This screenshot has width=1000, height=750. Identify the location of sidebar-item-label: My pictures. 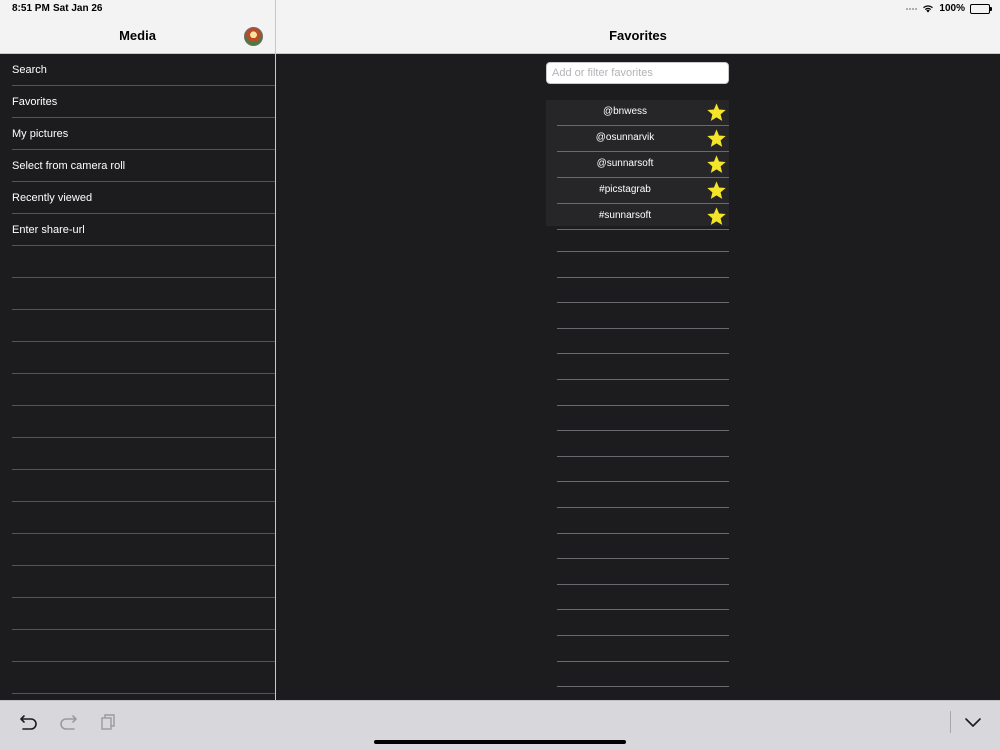
(40, 134).